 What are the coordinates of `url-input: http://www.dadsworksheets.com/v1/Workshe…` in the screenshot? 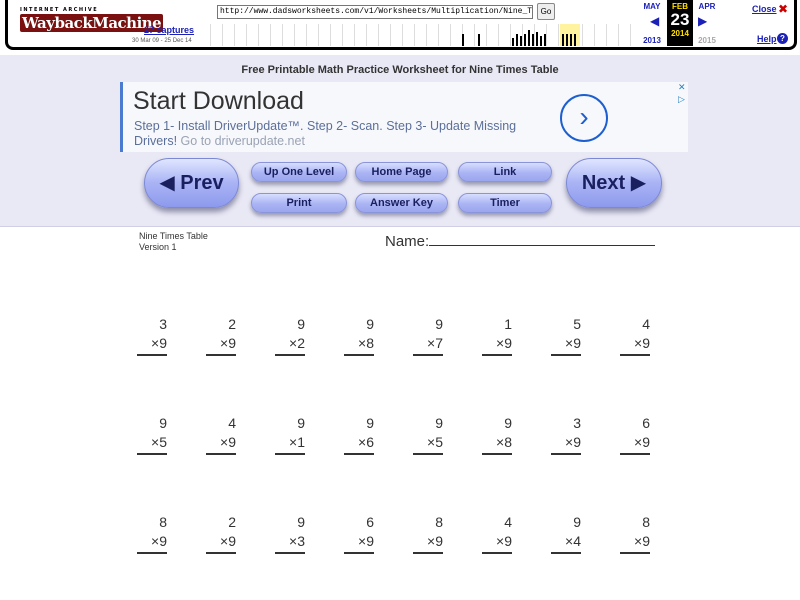 It's located at (375, 12).